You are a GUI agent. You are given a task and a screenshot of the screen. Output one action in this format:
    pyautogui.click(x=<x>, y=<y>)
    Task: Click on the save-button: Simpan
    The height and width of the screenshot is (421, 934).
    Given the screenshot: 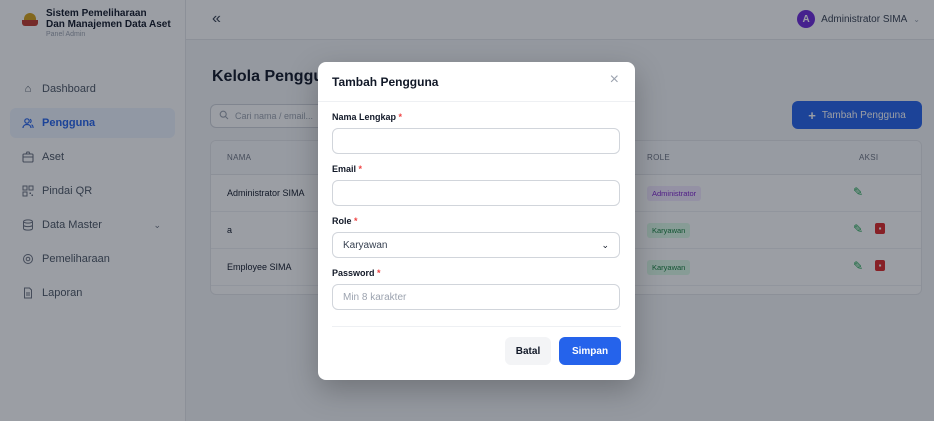 What is the action you would take?
    pyautogui.click(x=590, y=351)
    